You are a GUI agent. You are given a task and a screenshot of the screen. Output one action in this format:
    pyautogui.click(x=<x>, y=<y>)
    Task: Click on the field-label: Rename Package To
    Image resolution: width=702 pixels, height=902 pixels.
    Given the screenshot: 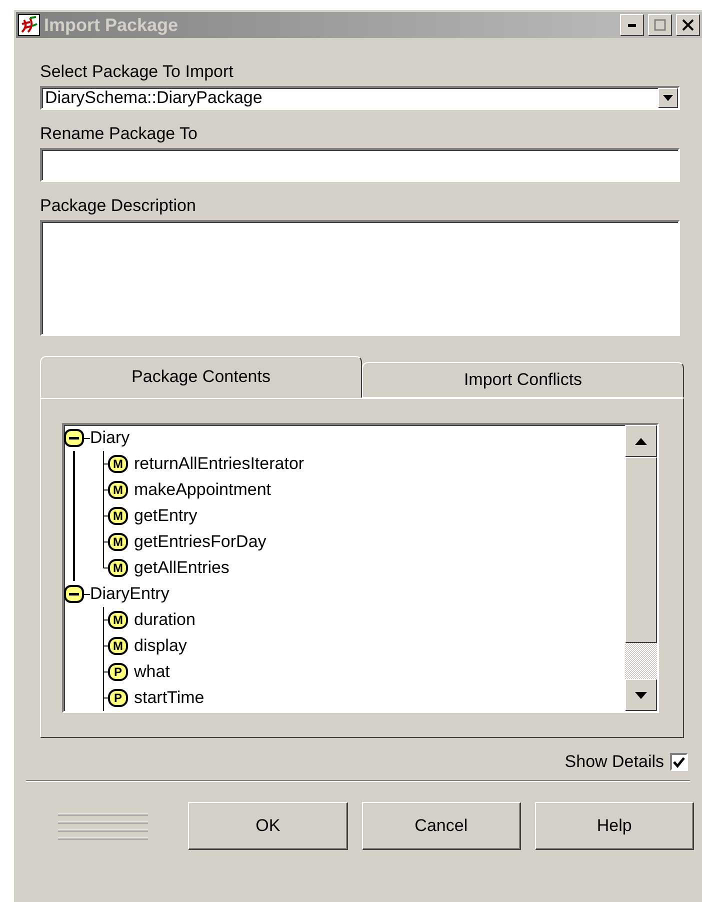 What is the action you would take?
    pyautogui.click(x=119, y=134)
    